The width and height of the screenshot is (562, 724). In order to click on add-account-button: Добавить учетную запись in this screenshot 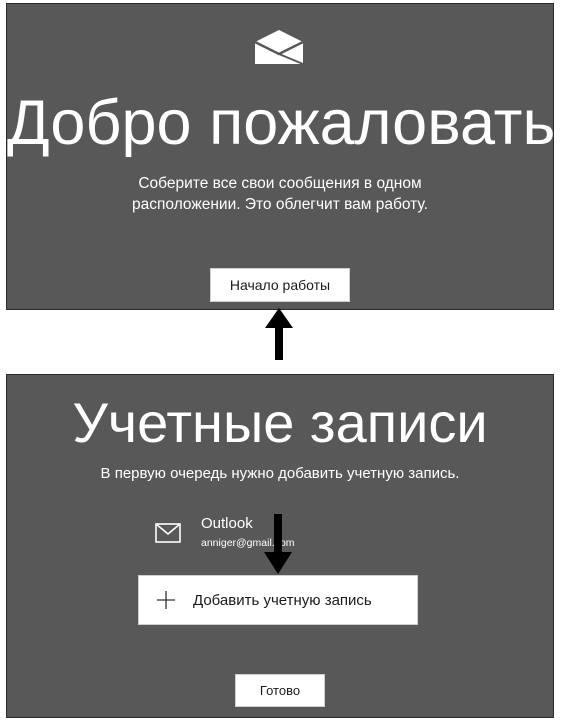, I will do `click(278, 600)`.